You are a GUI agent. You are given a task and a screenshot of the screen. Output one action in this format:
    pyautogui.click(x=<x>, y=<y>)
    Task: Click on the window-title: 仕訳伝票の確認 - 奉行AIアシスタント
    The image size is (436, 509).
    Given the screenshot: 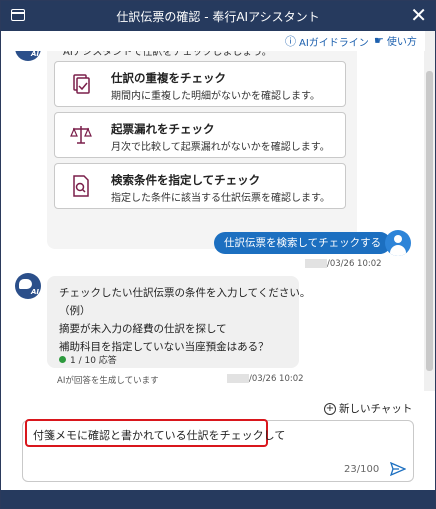 What is the action you would take?
    pyautogui.click(x=218, y=17)
    